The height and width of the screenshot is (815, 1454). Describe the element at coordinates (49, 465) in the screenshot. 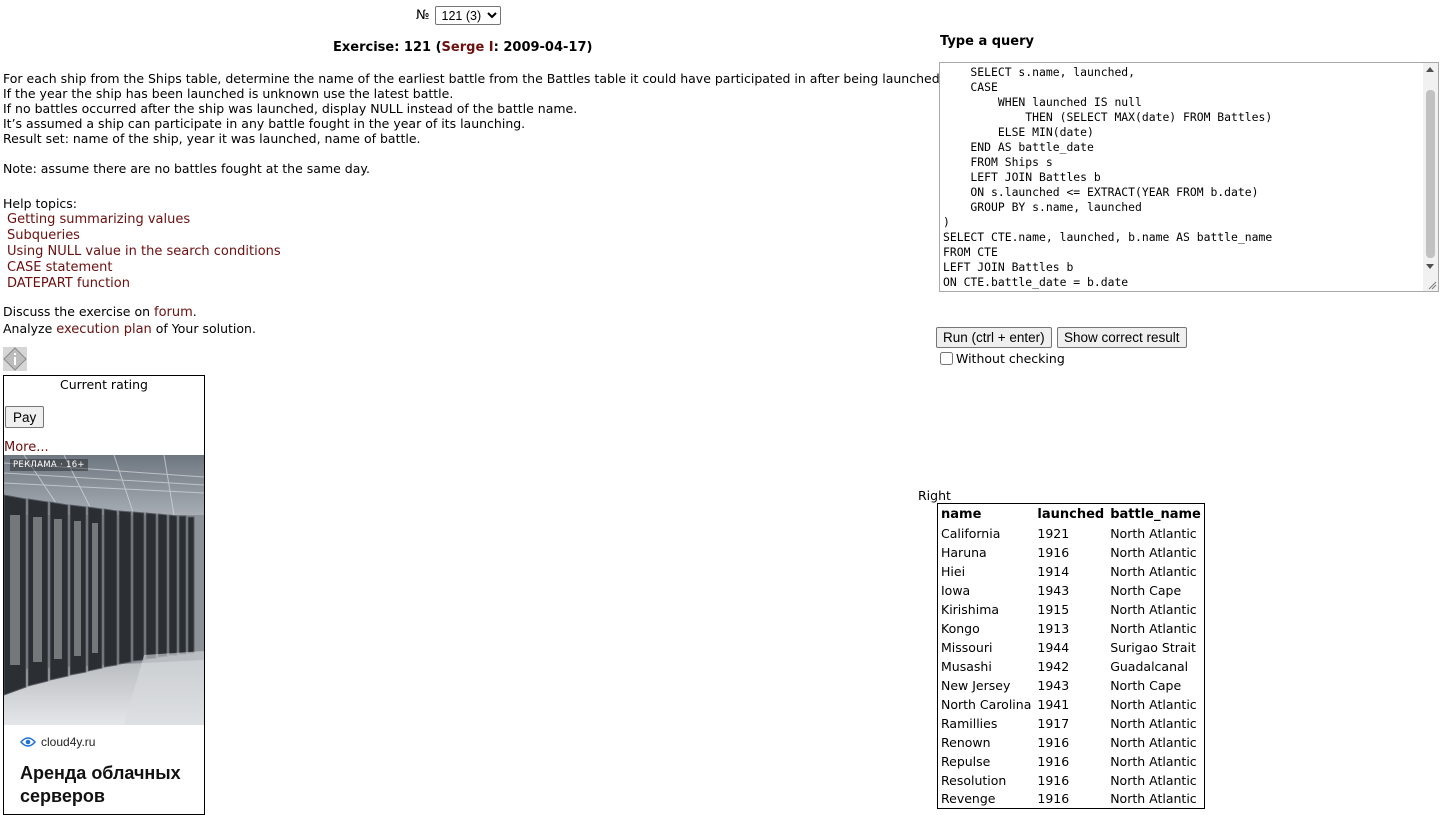

I see `ad-label: РЕКЛАМА · 16+` at that location.